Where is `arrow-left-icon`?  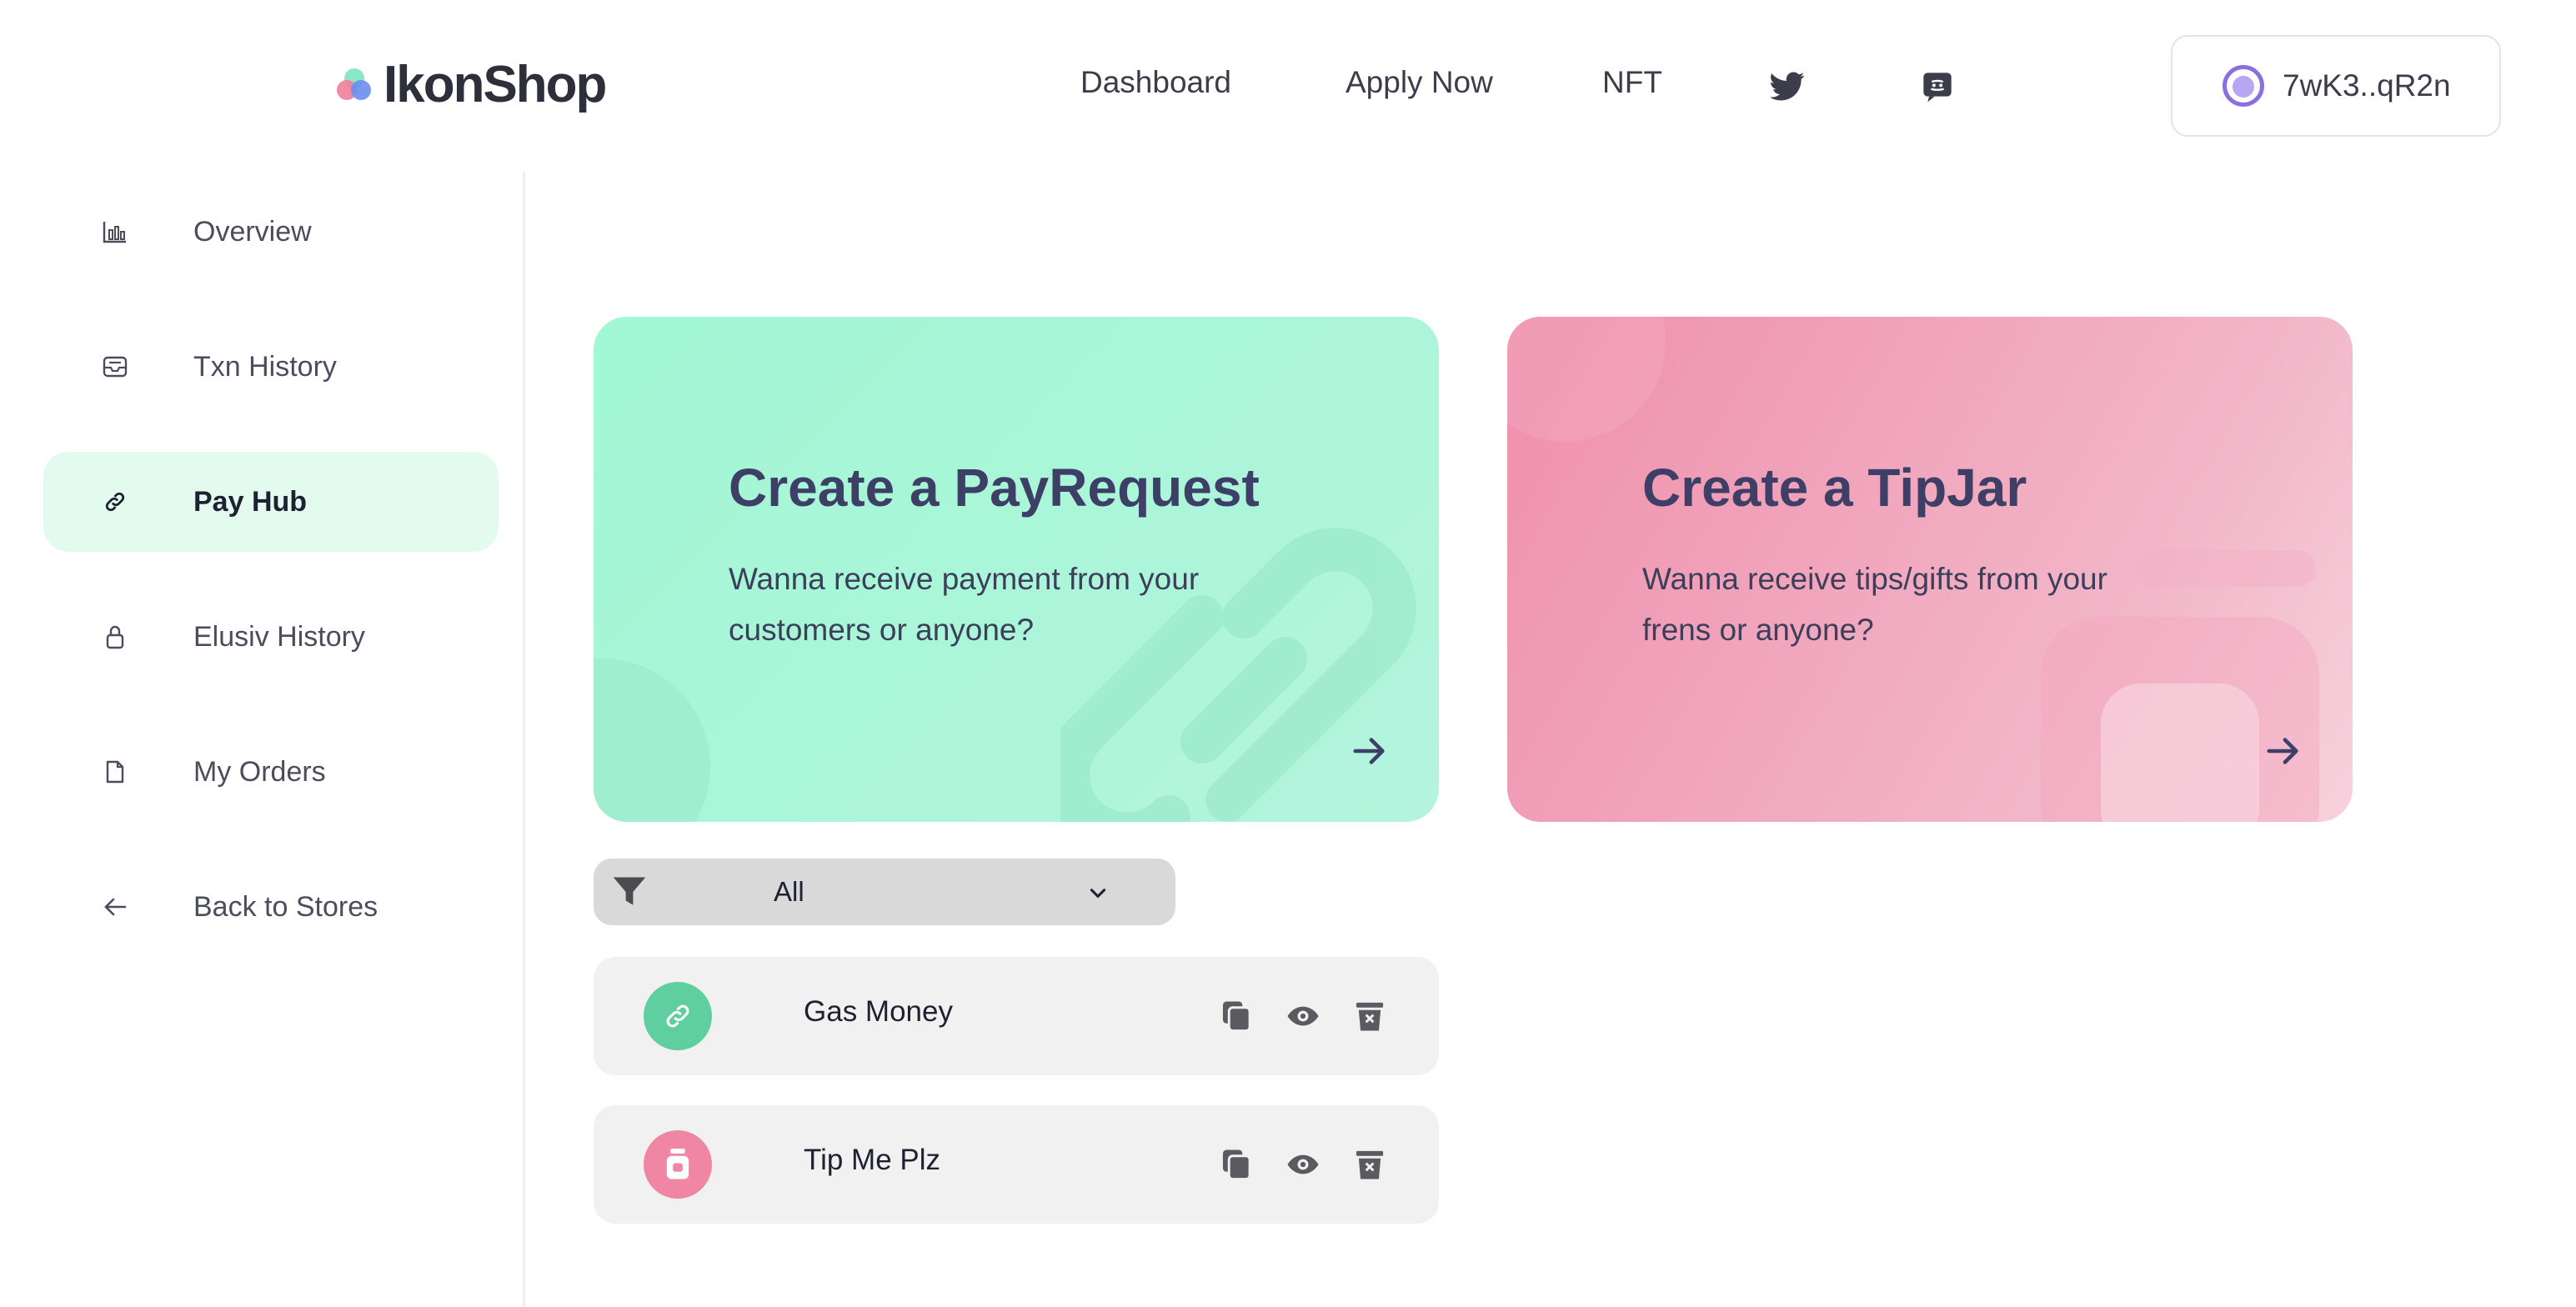 arrow-left-icon is located at coordinates (115, 907).